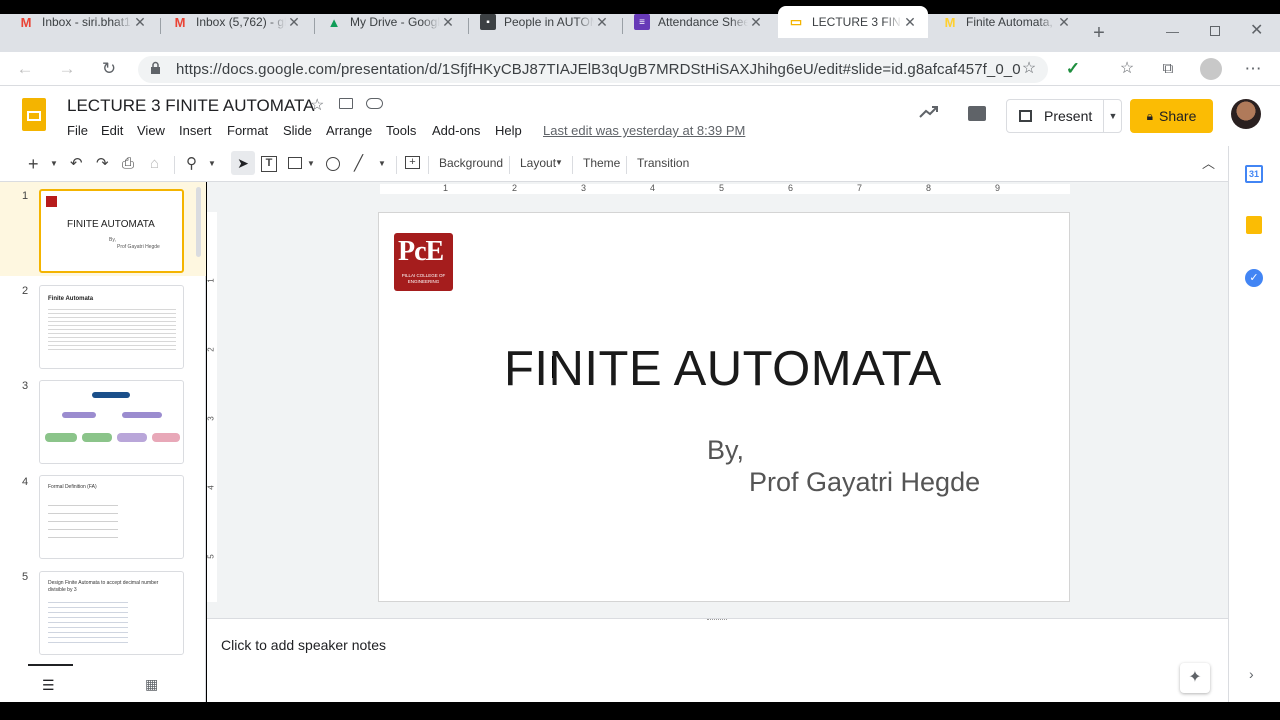 The height and width of the screenshot is (720, 1280). What do you see at coordinates (1251, 674) in the screenshot?
I see `expand-panel-icon: ›` at bounding box center [1251, 674].